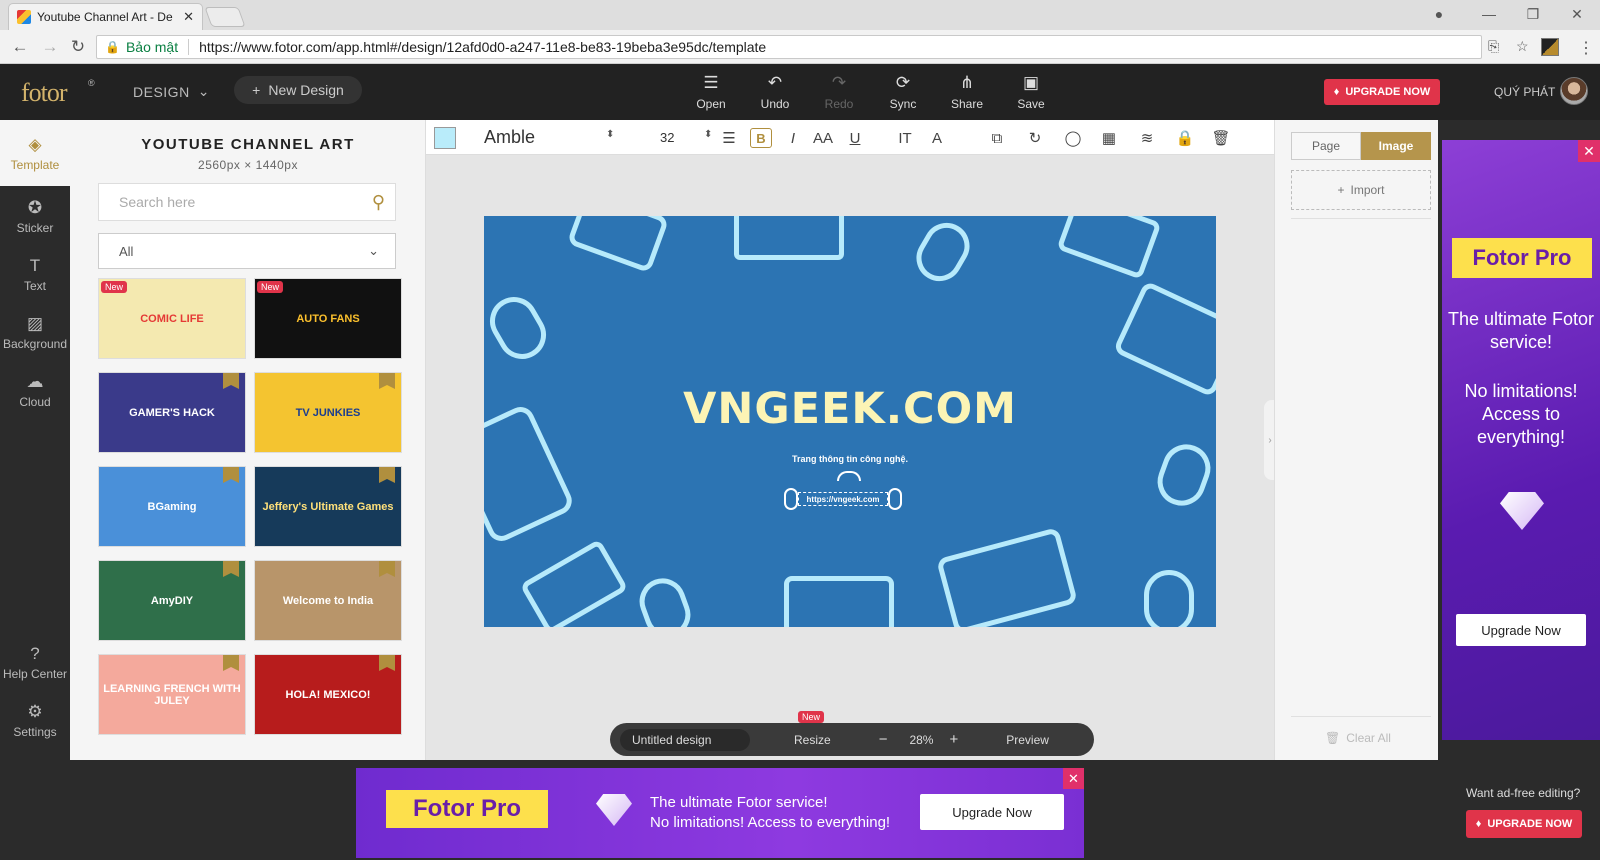 The height and width of the screenshot is (860, 1600). I want to click on tab-page: Page, so click(1326, 146).